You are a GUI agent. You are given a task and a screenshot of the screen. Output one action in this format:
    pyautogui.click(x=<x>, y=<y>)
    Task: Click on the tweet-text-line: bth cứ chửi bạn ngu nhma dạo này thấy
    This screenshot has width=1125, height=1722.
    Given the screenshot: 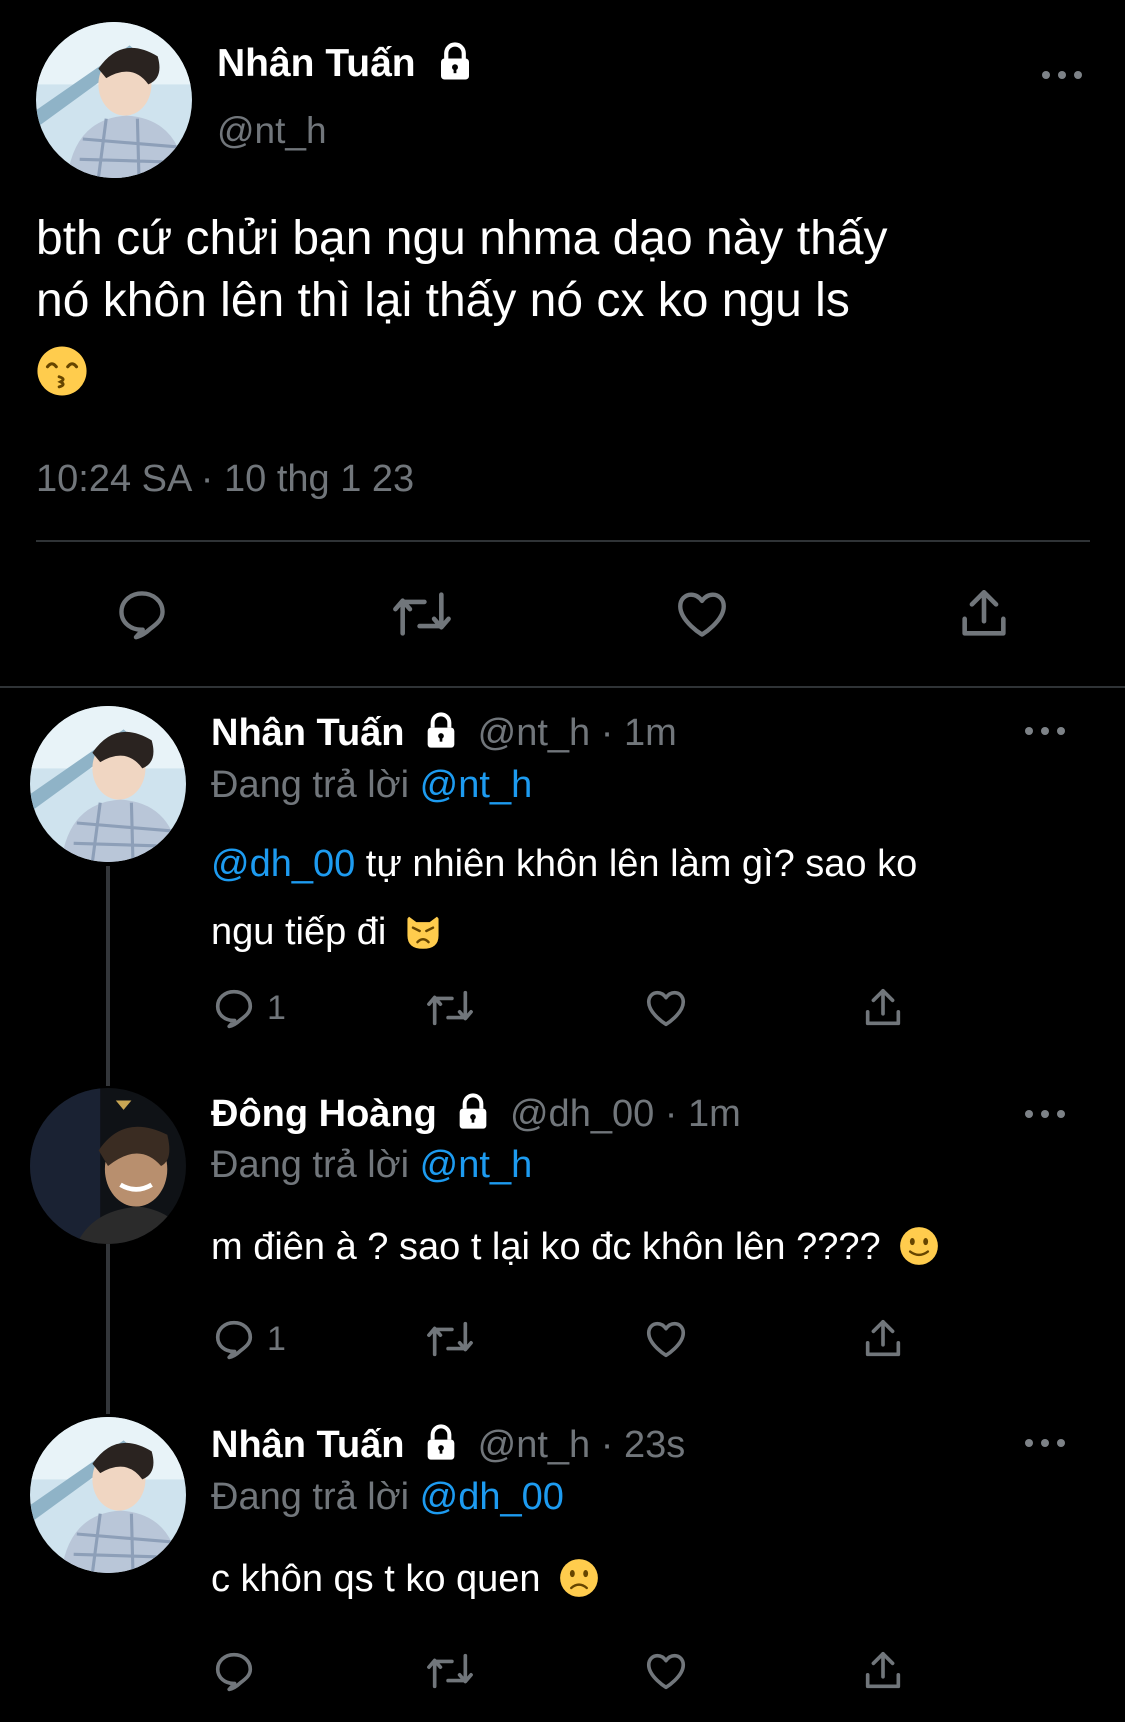 What is the action you would take?
    pyautogui.click(x=462, y=238)
    